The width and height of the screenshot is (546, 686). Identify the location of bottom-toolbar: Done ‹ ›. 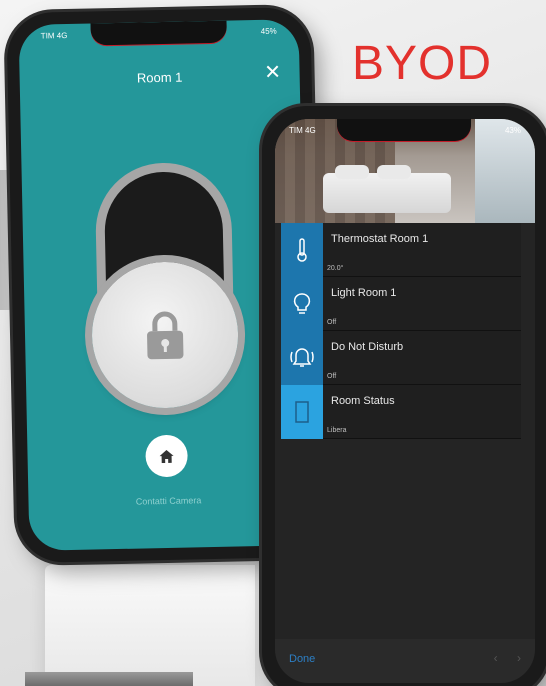
(405, 661).